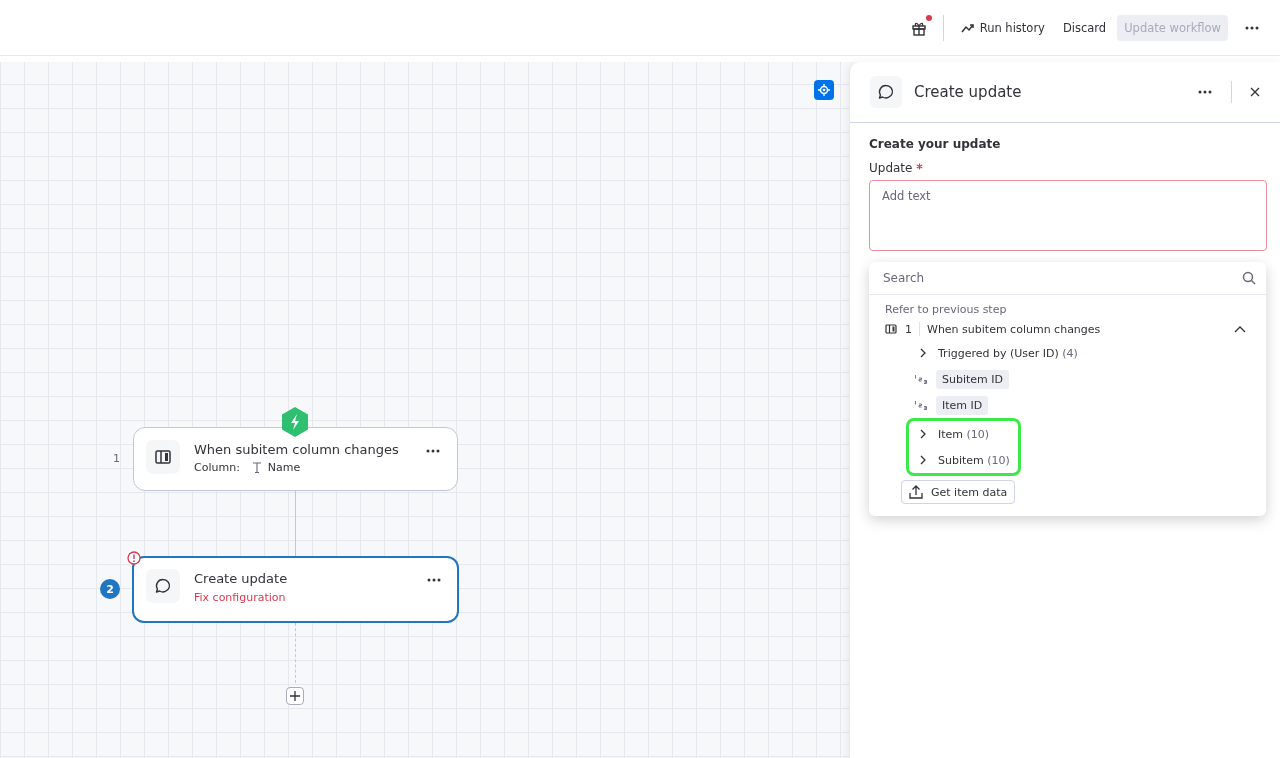 The height and width of the screenshot is (758, 1280). What do you see at coordinates (1061, 278) in the screenshot?
I see `search-field: Search` at bounding box center [1061, 278].